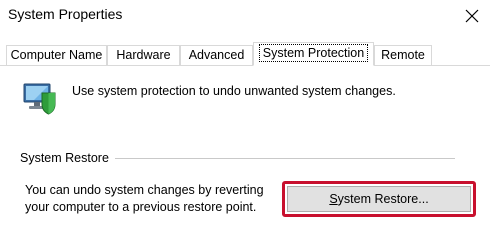  I want to click on system-restore-group-label: System Restore, so click(64, 158).